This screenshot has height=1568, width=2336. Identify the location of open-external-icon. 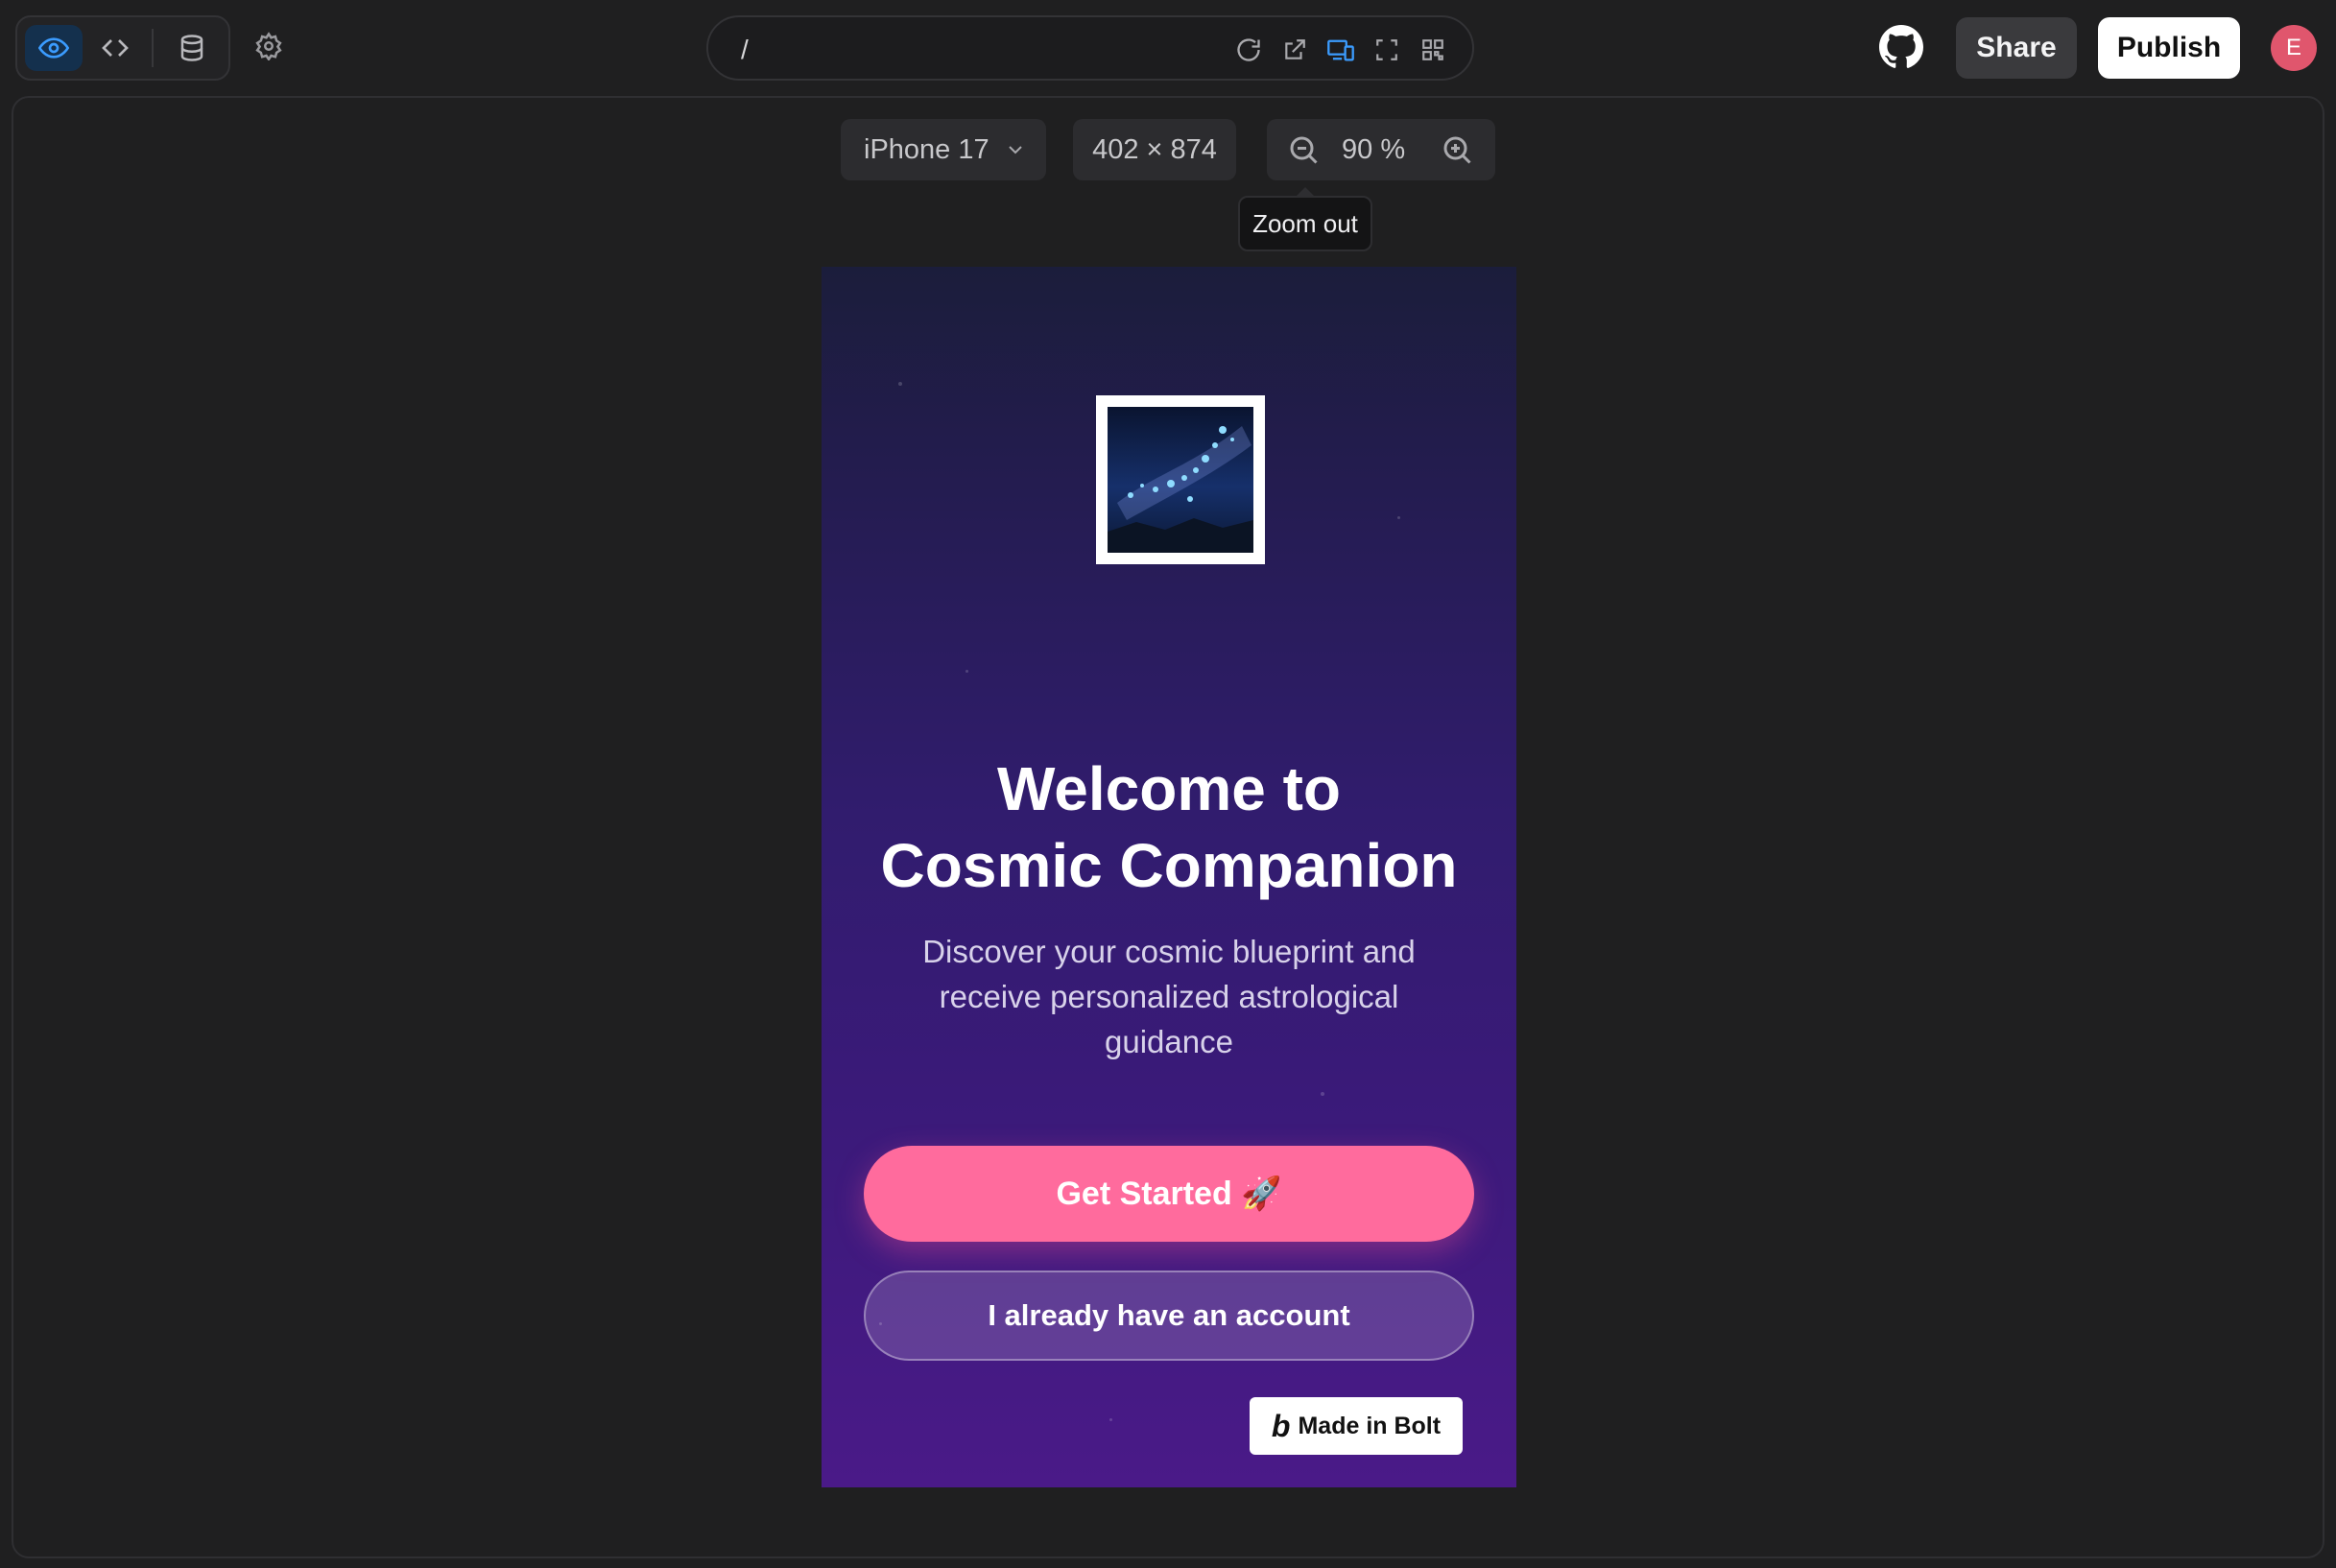
(1295, 49).